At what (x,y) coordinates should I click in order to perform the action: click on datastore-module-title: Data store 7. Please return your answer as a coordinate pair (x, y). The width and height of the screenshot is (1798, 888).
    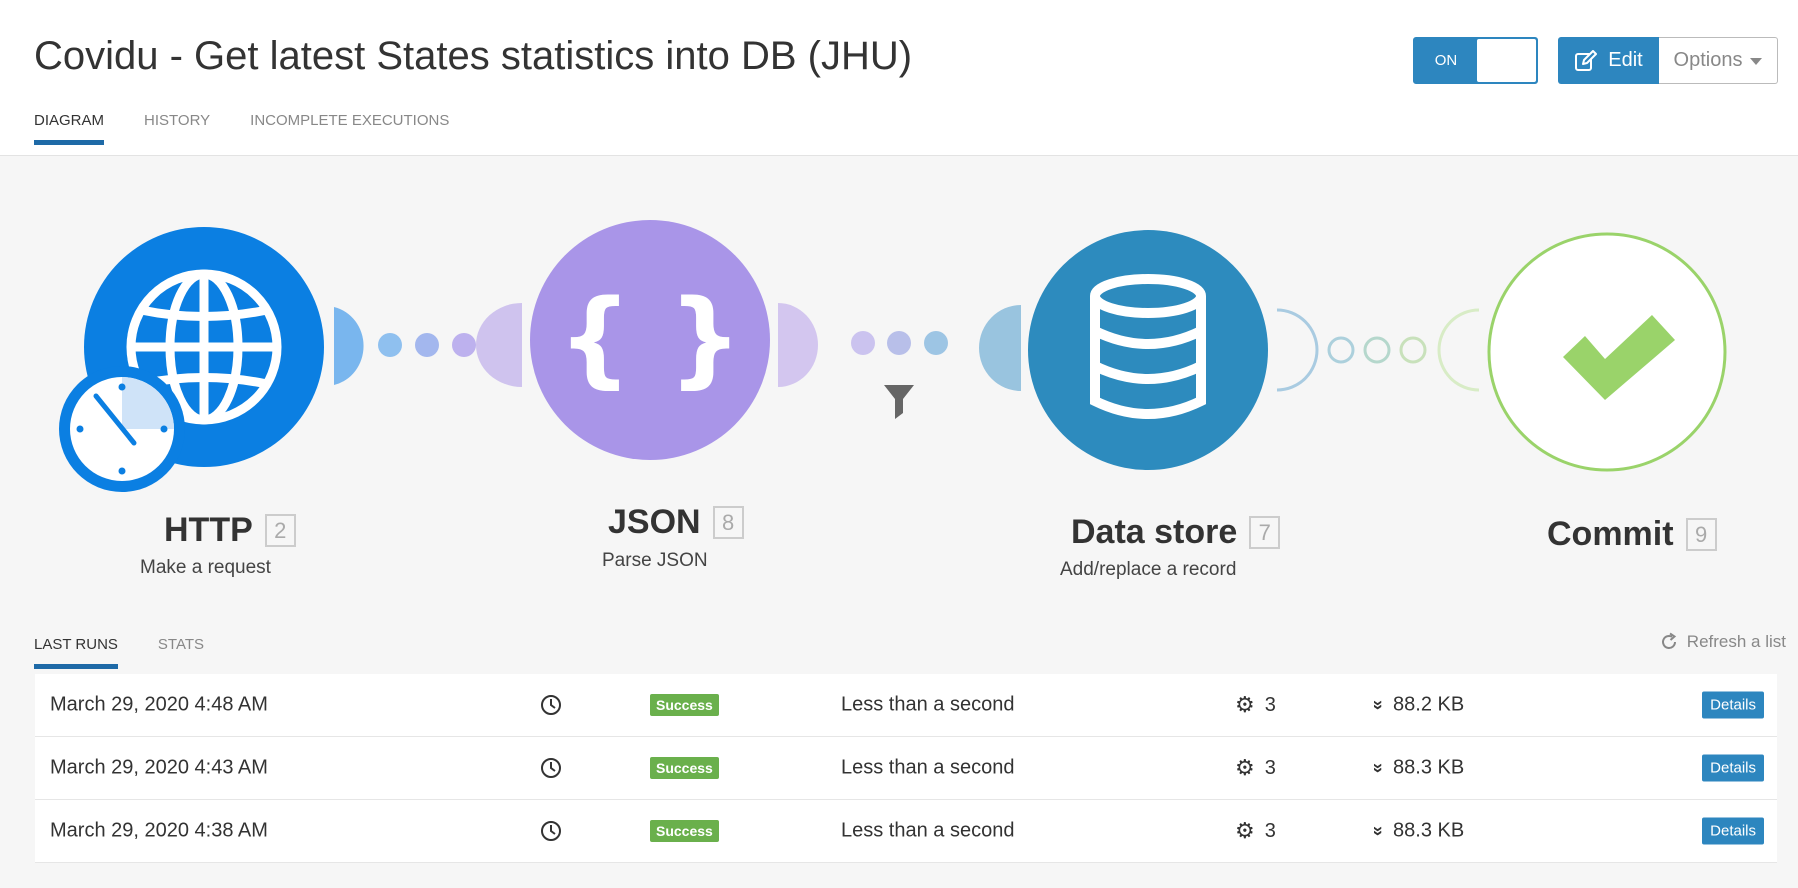
    Looking at the image, I should click on (1176, 532).